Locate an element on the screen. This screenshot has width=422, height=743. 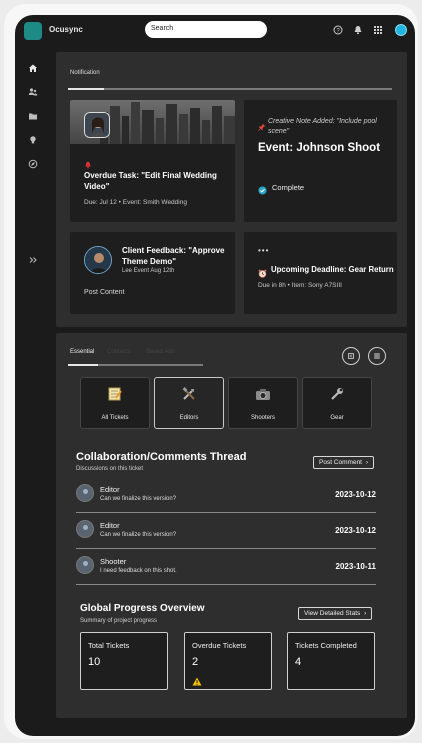
progress-subtitle: Summary of project progress is located at coordinates (119, 621).